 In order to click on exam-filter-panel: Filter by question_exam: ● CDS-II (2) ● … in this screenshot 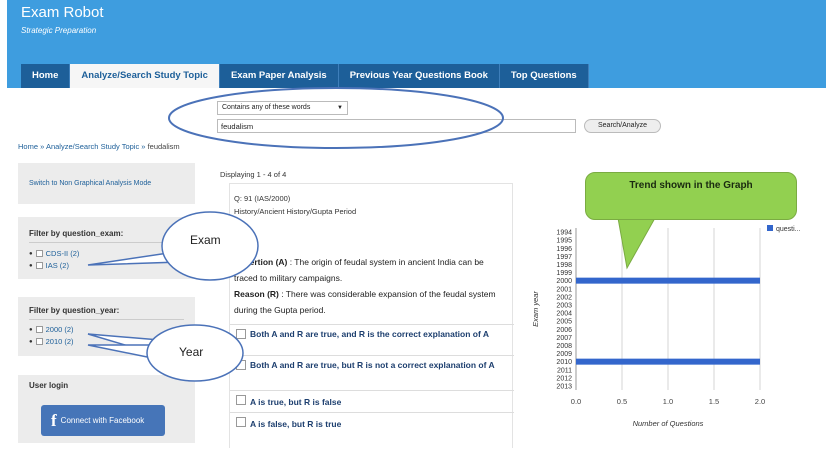, I will do `click(106, 248)`.